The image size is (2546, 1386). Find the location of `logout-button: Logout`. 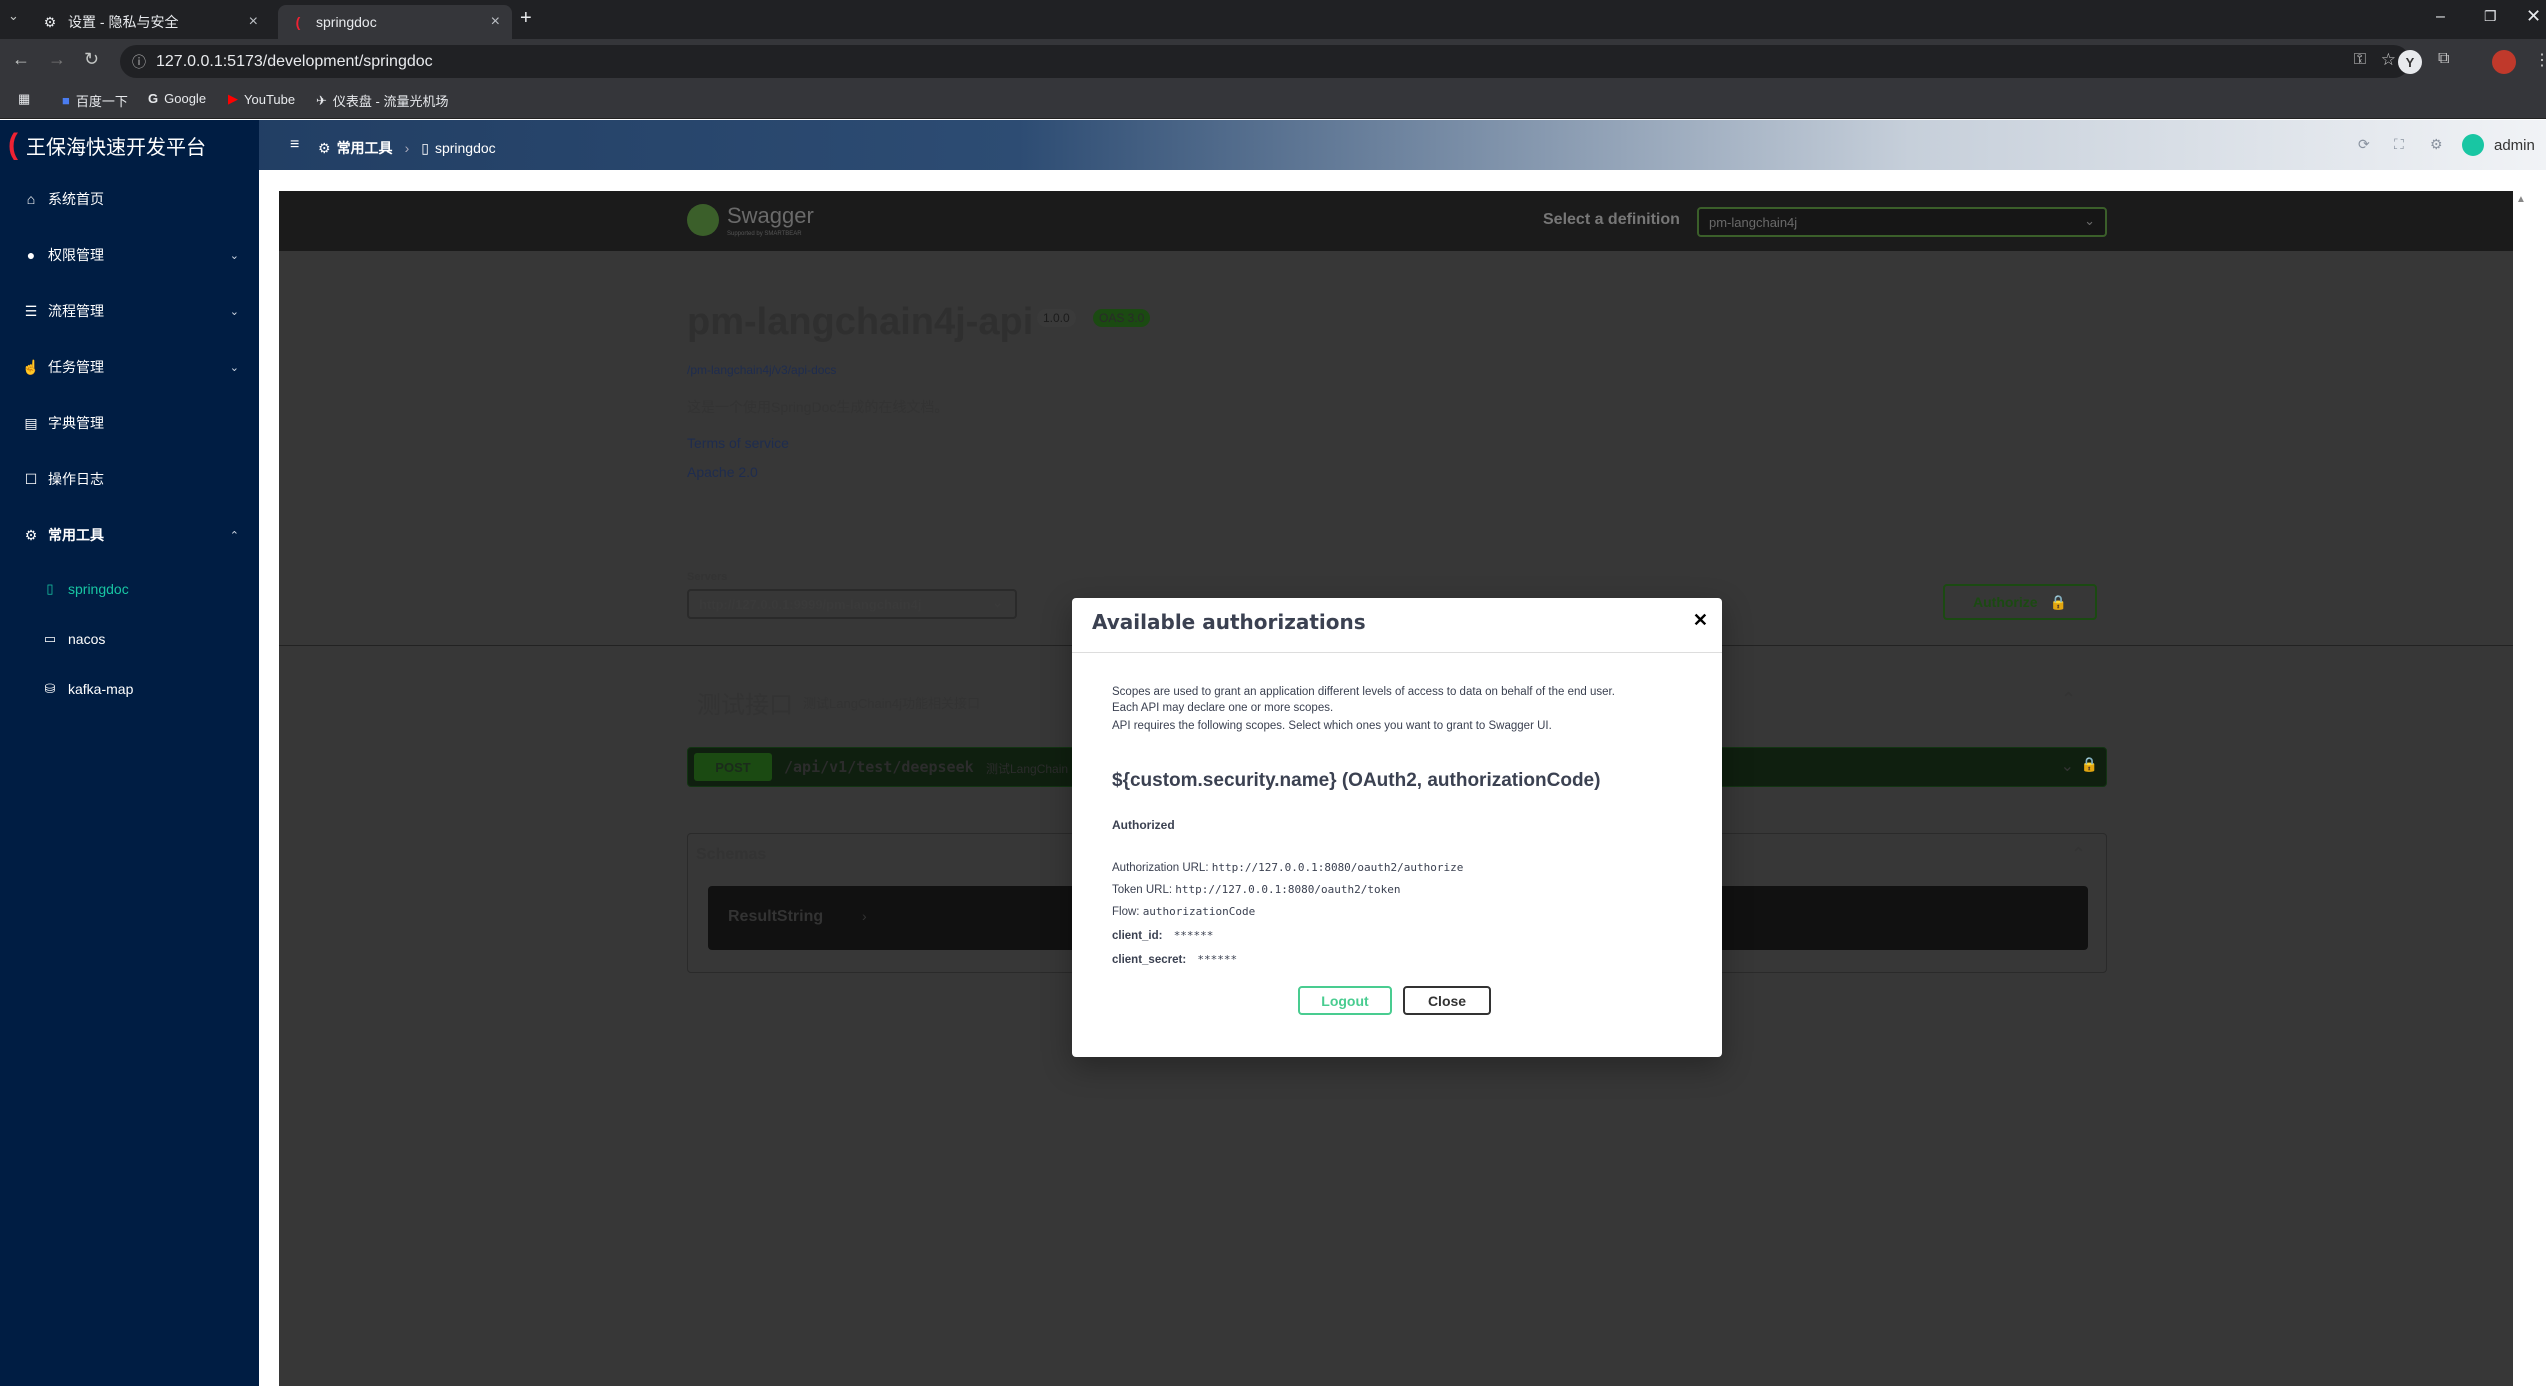

logout-button: Logout is located at coordinates (1345, 1000).